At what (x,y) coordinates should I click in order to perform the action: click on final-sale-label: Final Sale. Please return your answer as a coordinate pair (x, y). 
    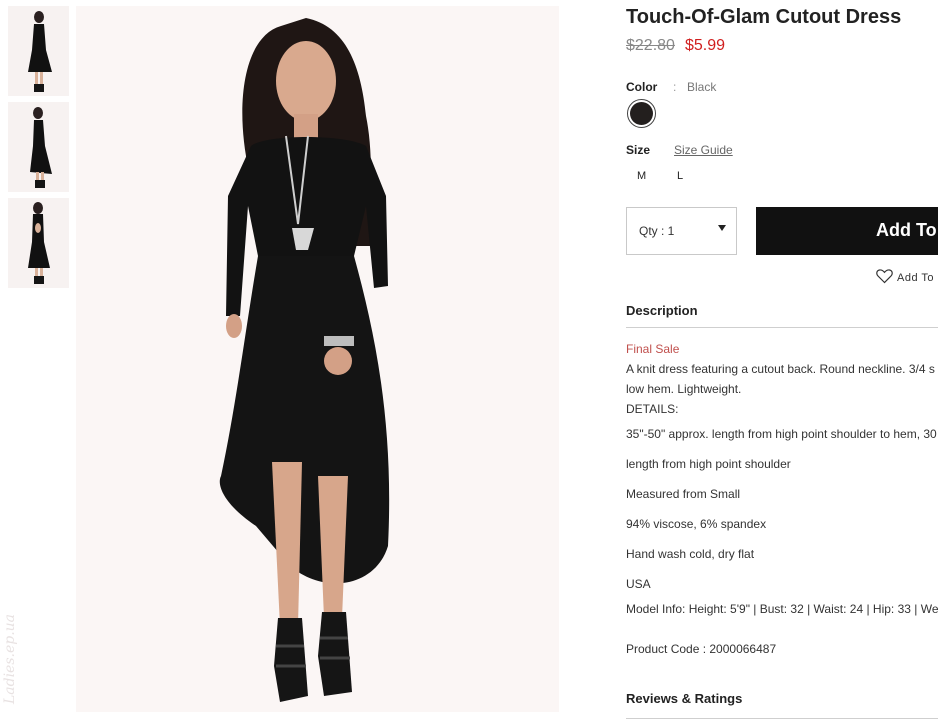
    Looking at the image, I should click on (653, 349).